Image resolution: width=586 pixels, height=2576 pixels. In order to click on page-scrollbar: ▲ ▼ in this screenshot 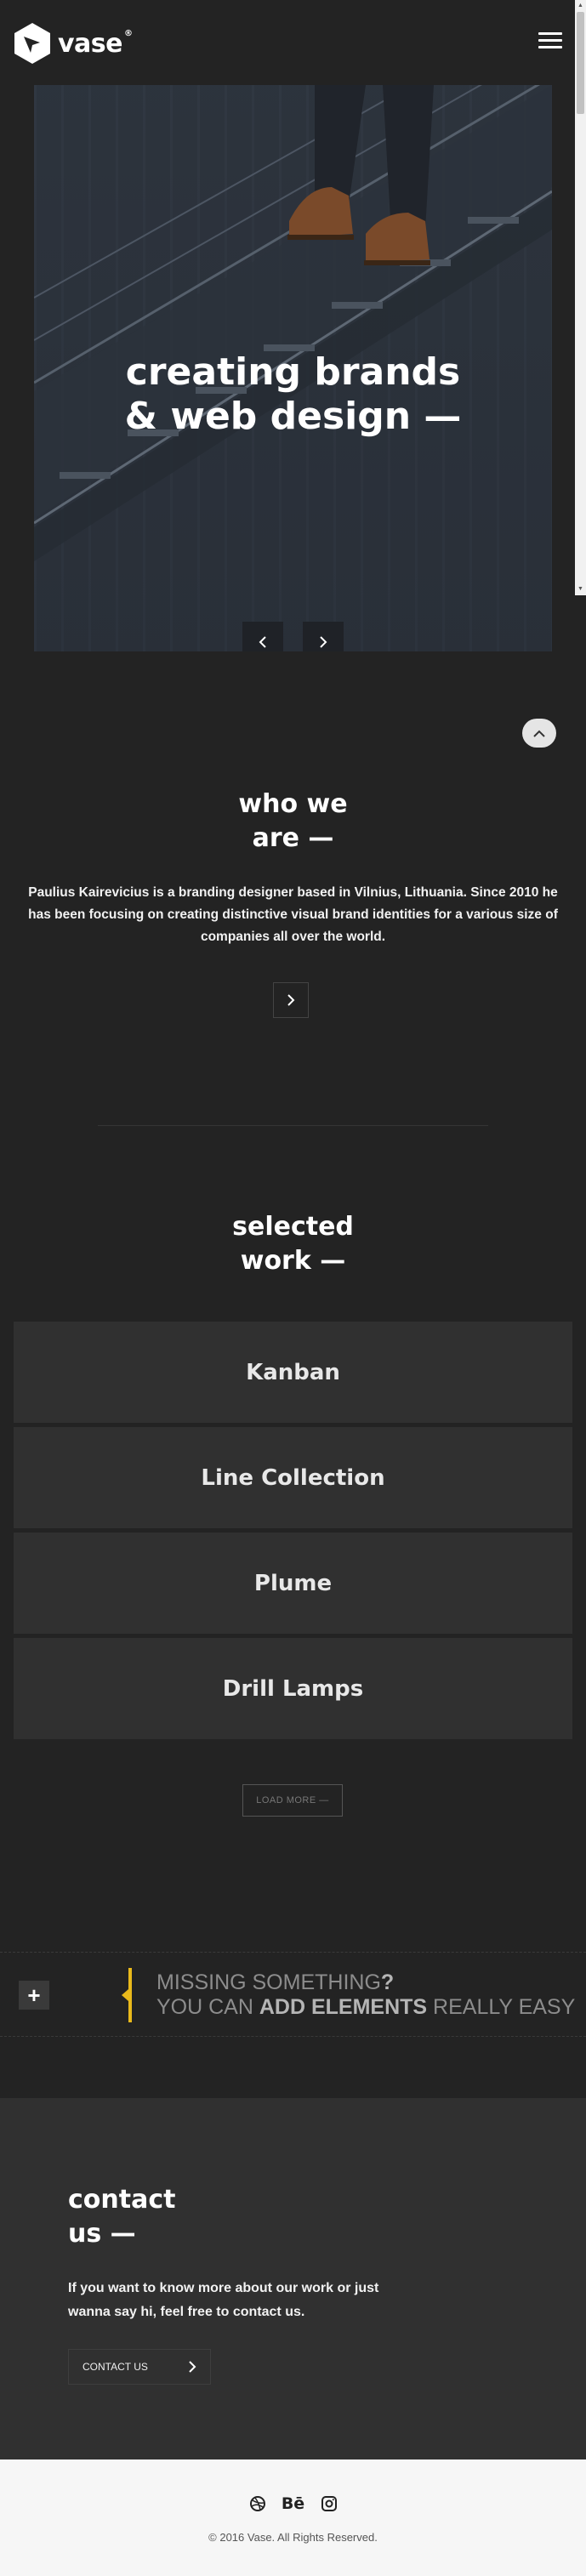, I will do `click(580, 297)`.